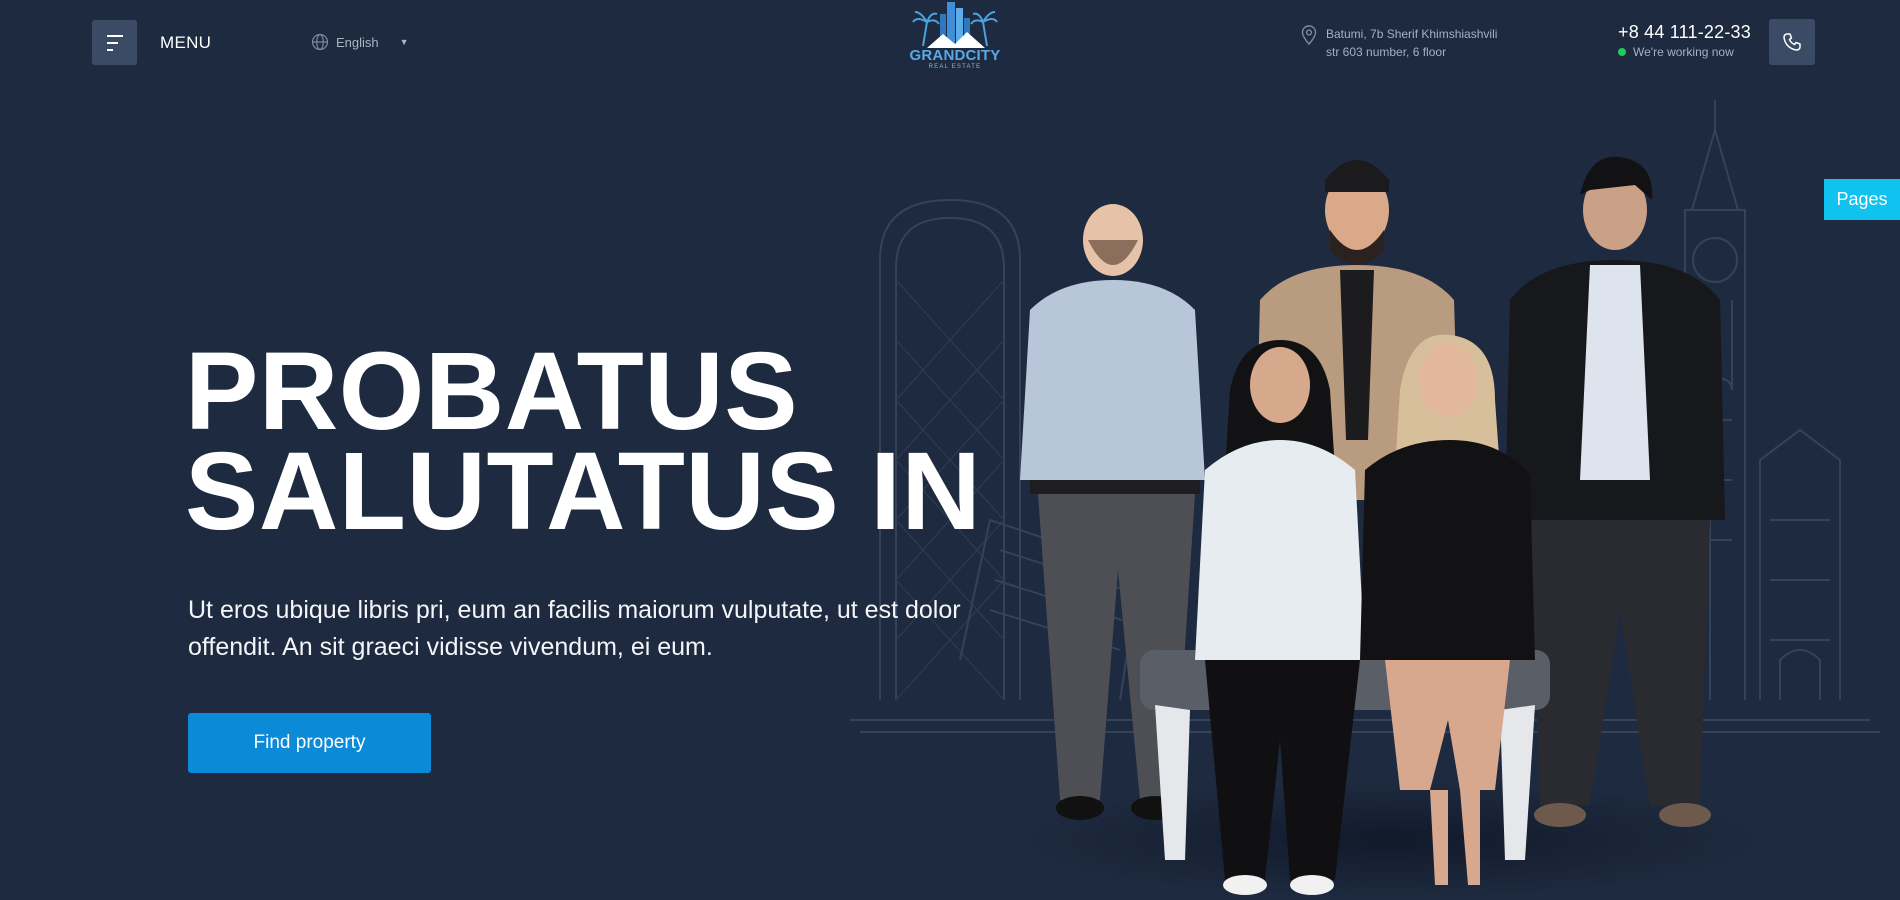  Describe the element at coordinates (583, 491) in the screenshot. I see `hero-title-line-2: SALUTATUS IN` at that location.